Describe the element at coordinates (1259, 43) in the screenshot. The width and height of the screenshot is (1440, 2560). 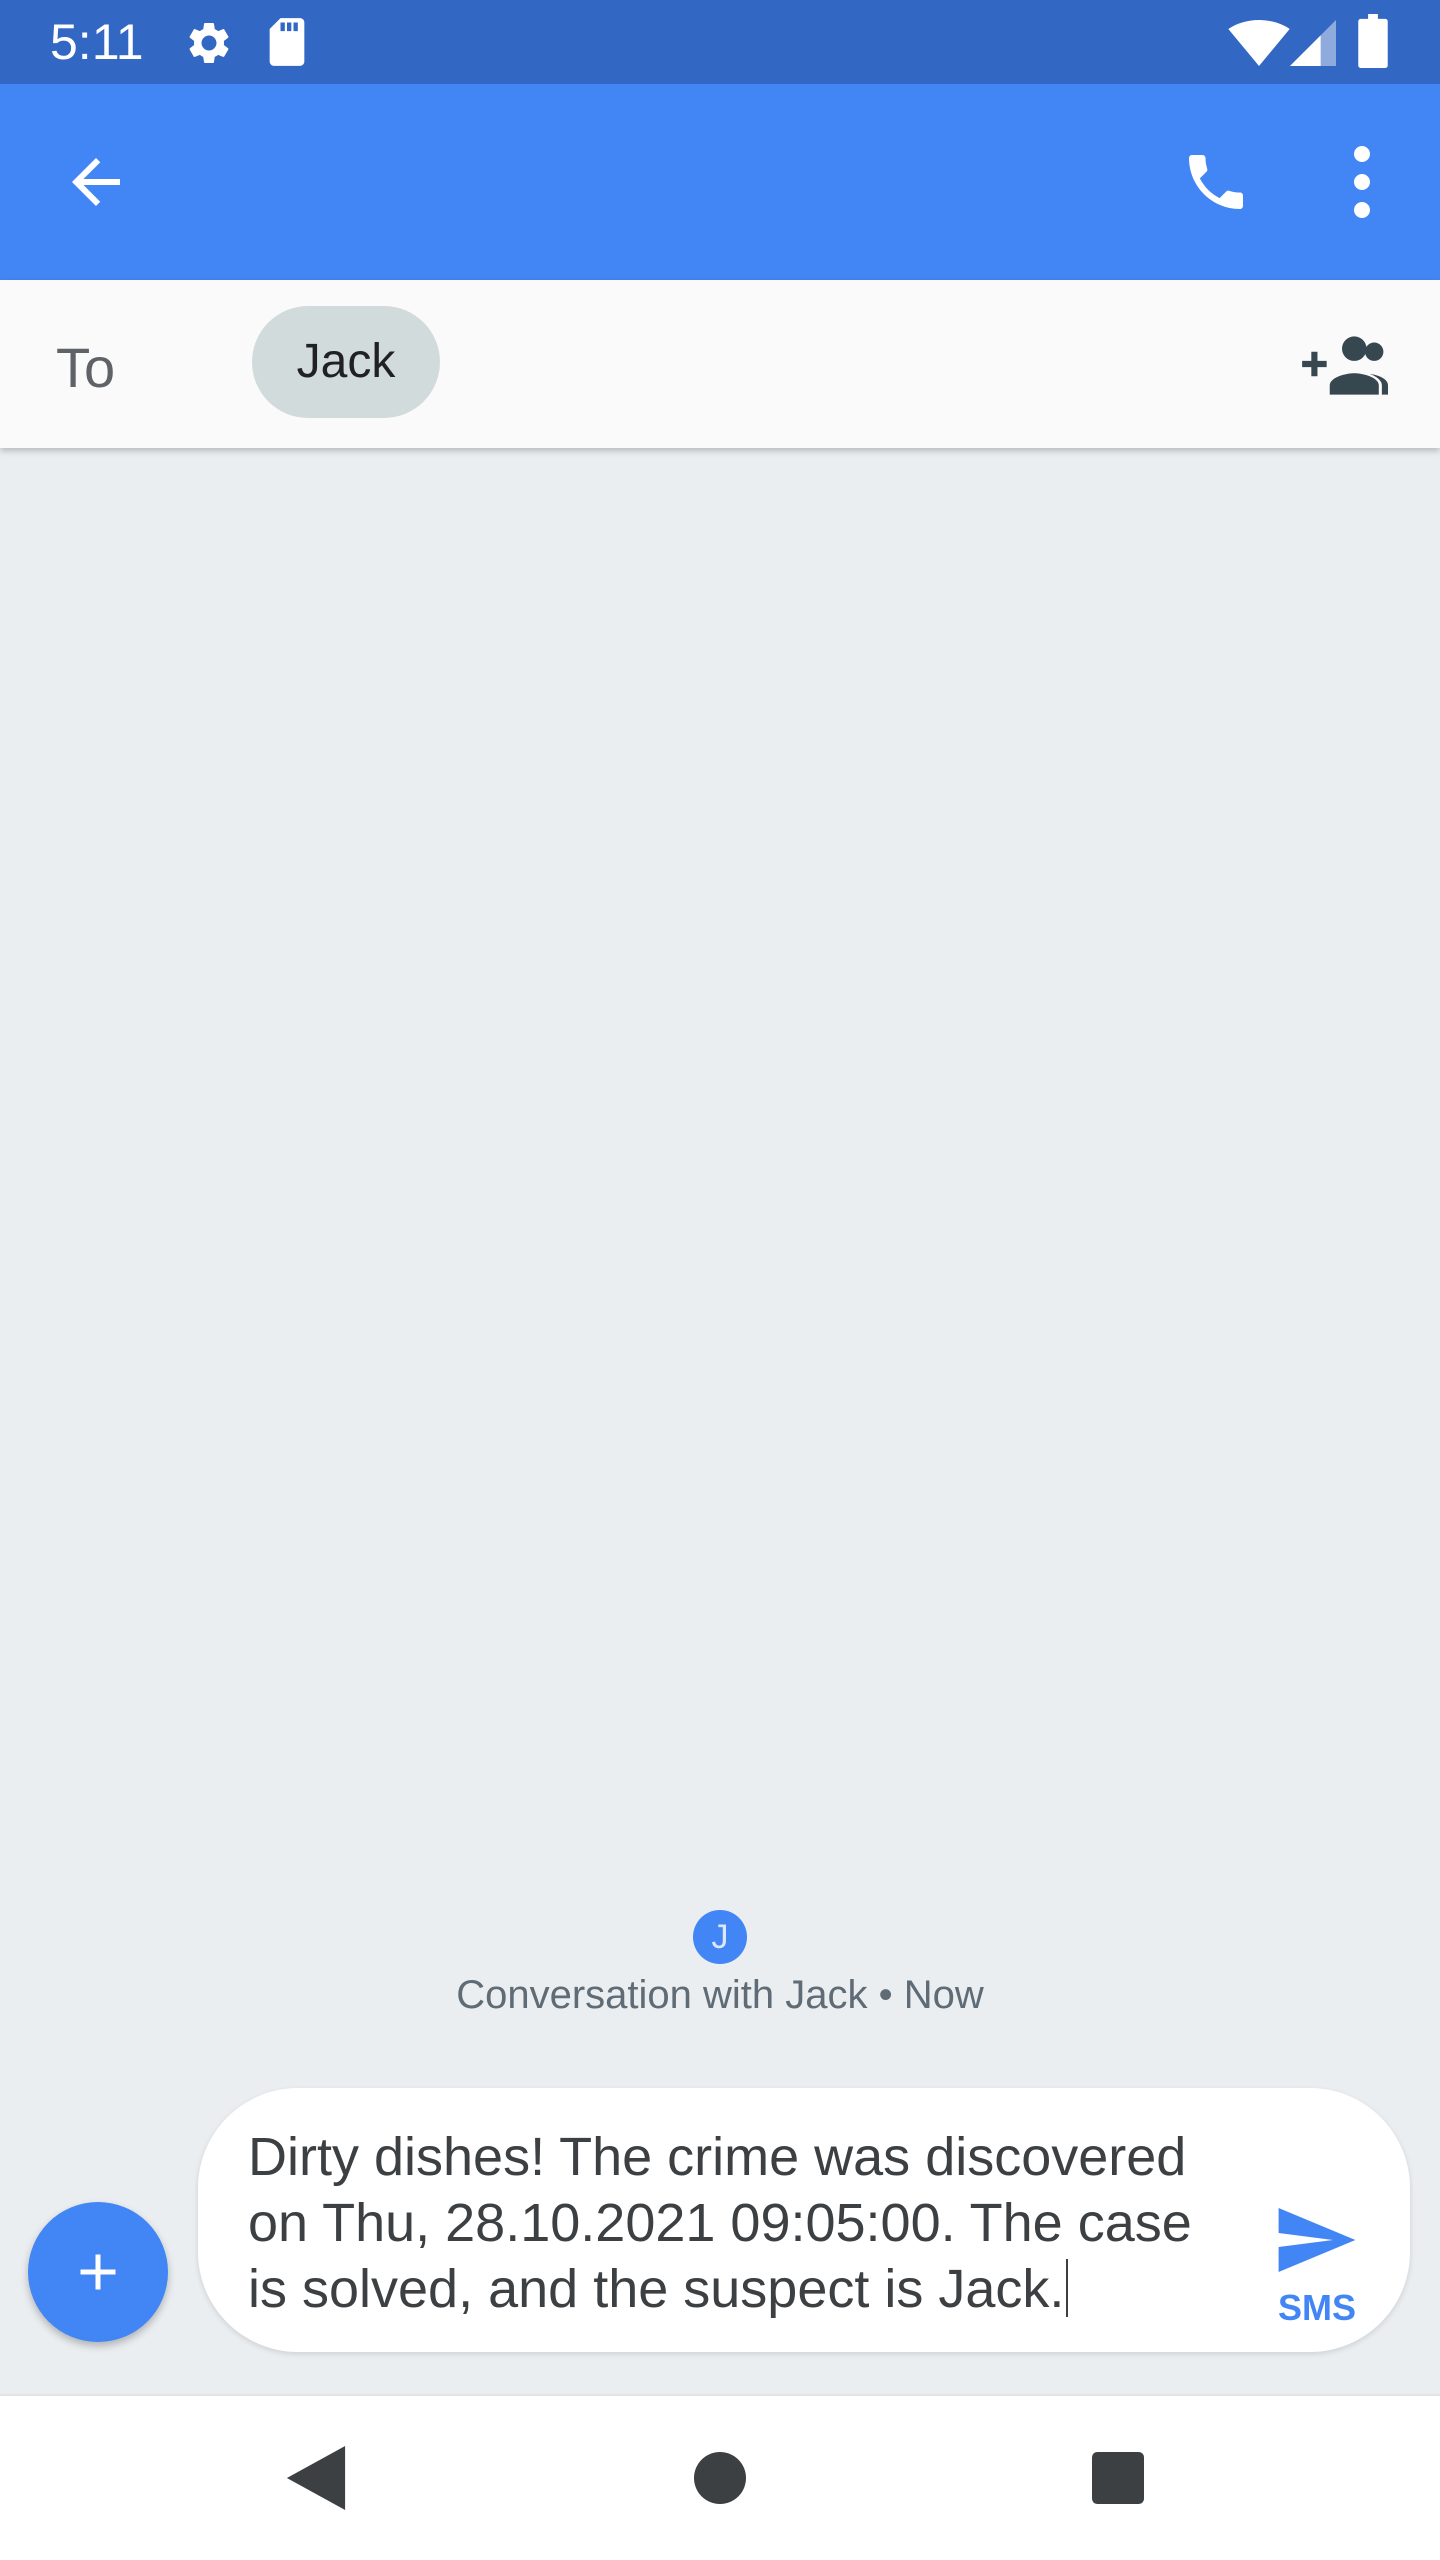
I see `wifi-icon` at that location.